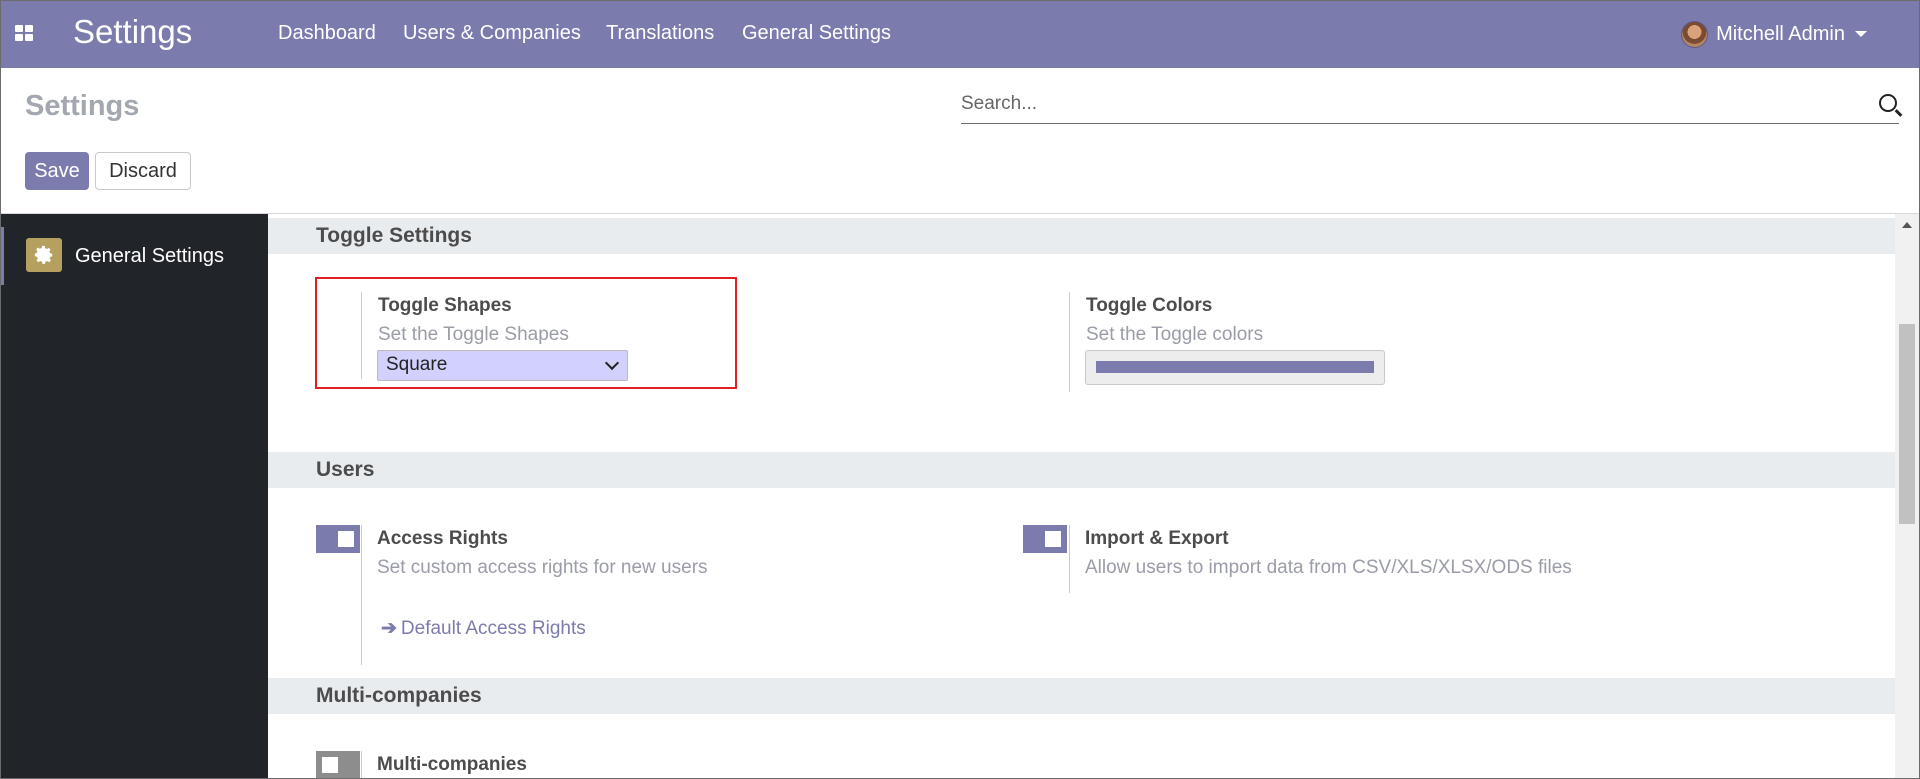 Image resolution: width=1920 pixels, height=779 pixels. I want to click on scroll-thumb, so click(1907, 424).